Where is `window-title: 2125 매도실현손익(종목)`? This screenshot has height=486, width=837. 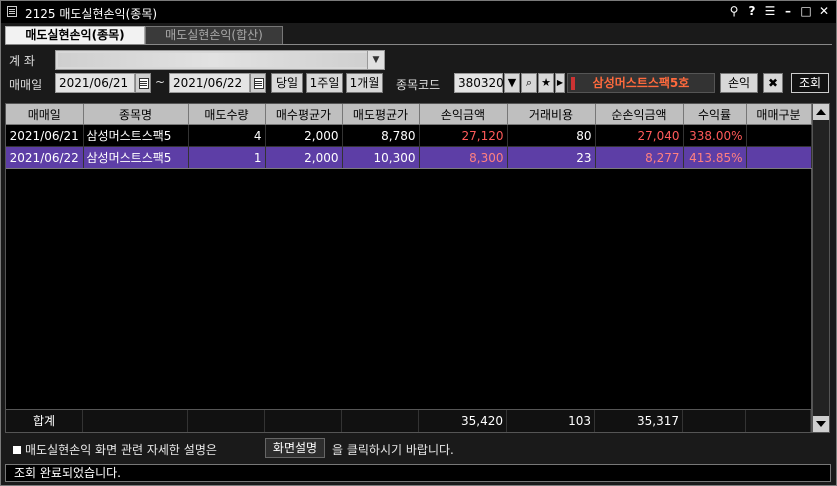
window-title: 2125 매도실현손익(종목) is located at coordinates (91, 14).